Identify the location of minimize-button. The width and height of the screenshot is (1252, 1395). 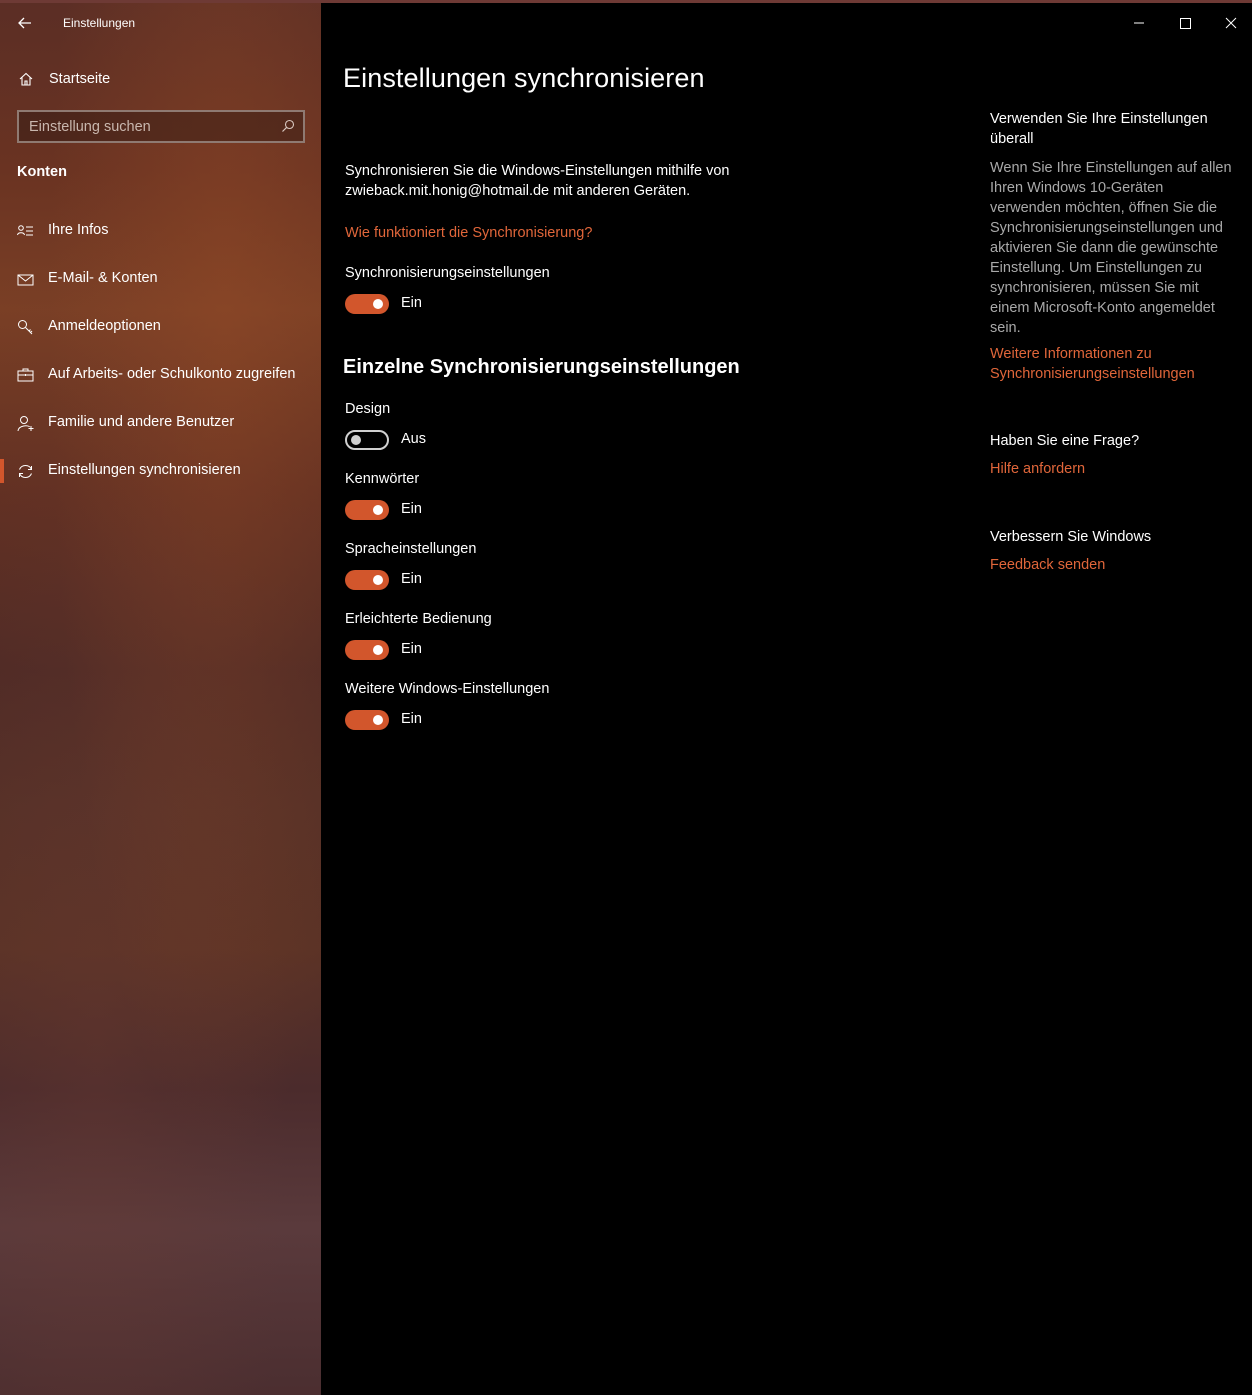
(1139, 23).